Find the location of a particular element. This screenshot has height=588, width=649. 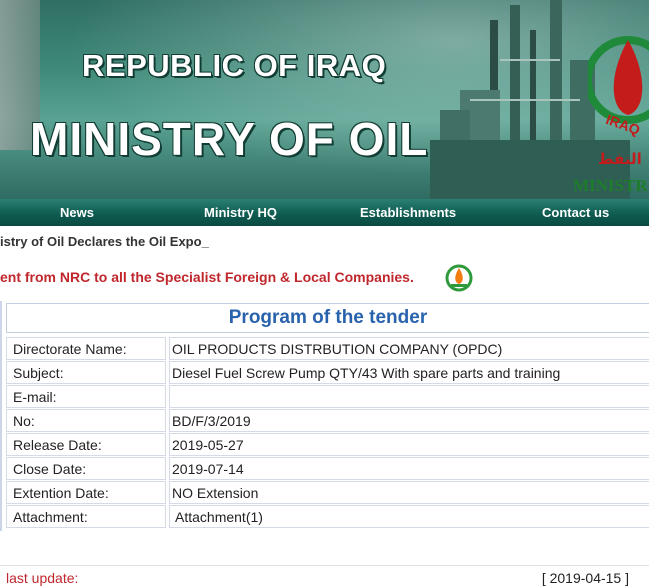

table-row: E-mail: is located at coordinates (327, 396).